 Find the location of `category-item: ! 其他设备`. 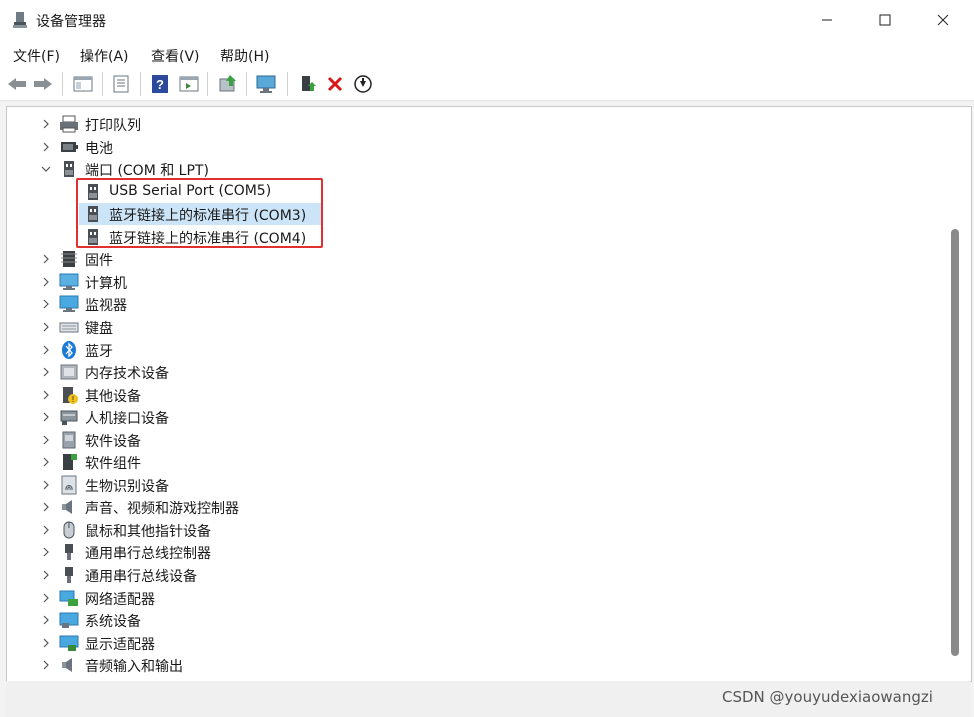

category-item: ! 其他设备 is located at coordinates (477, 395).